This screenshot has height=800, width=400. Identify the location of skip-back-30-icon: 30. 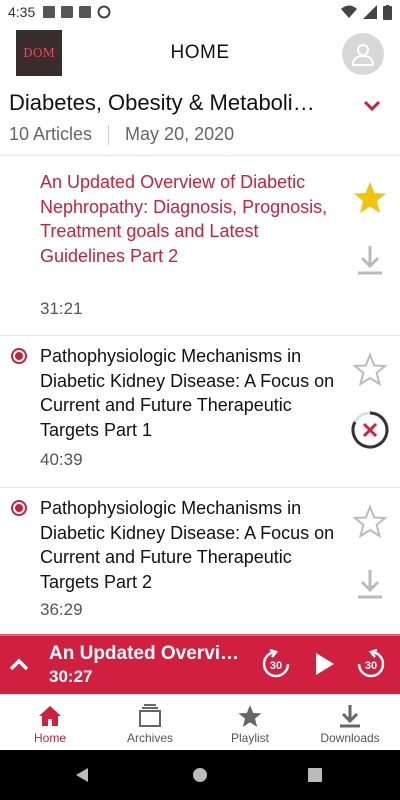
(276, 664).